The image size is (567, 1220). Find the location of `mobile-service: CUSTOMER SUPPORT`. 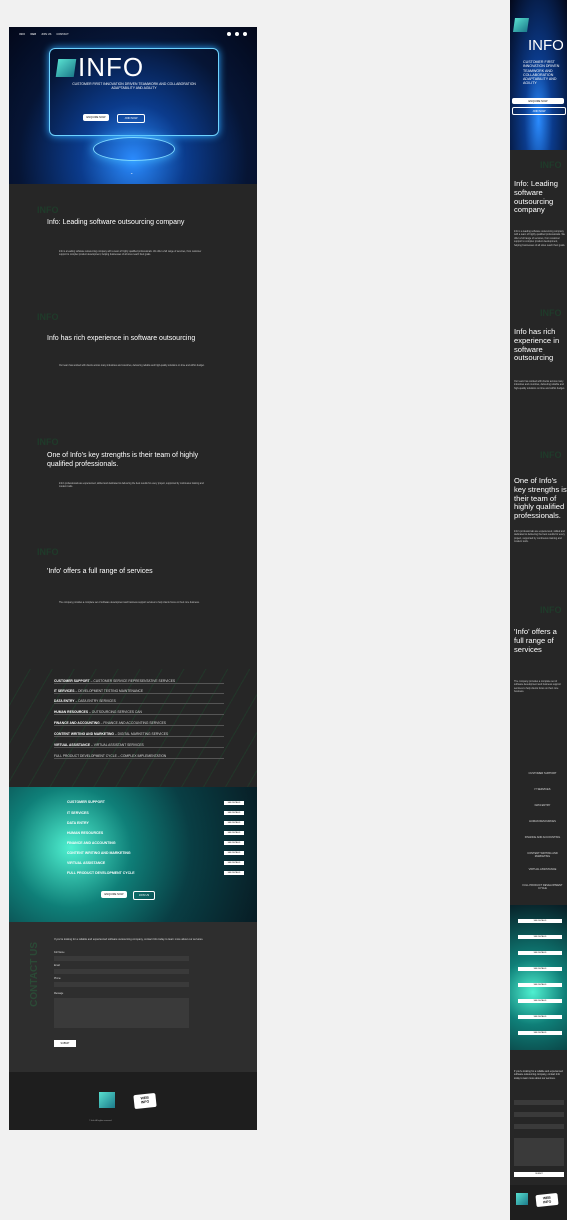

mobile-service: CUSTOMER SUPPORT is located at coordinates (542, 773).